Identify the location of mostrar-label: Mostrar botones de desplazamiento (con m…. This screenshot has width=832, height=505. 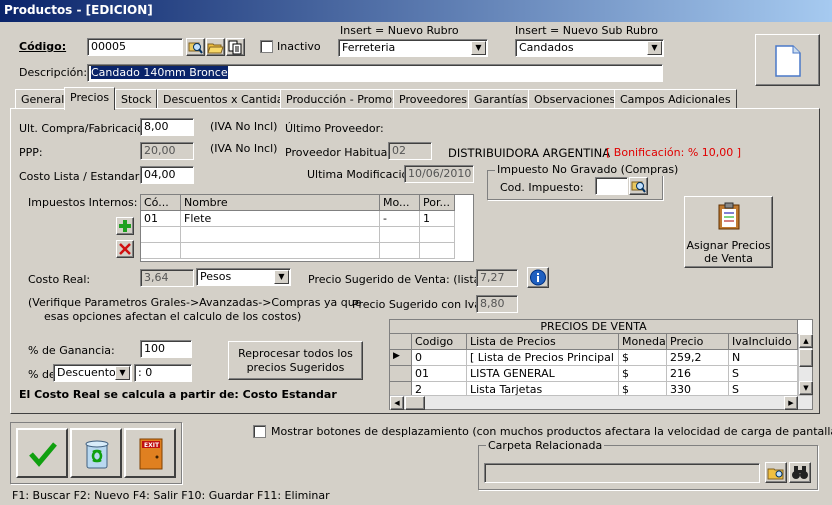
(551, 431).